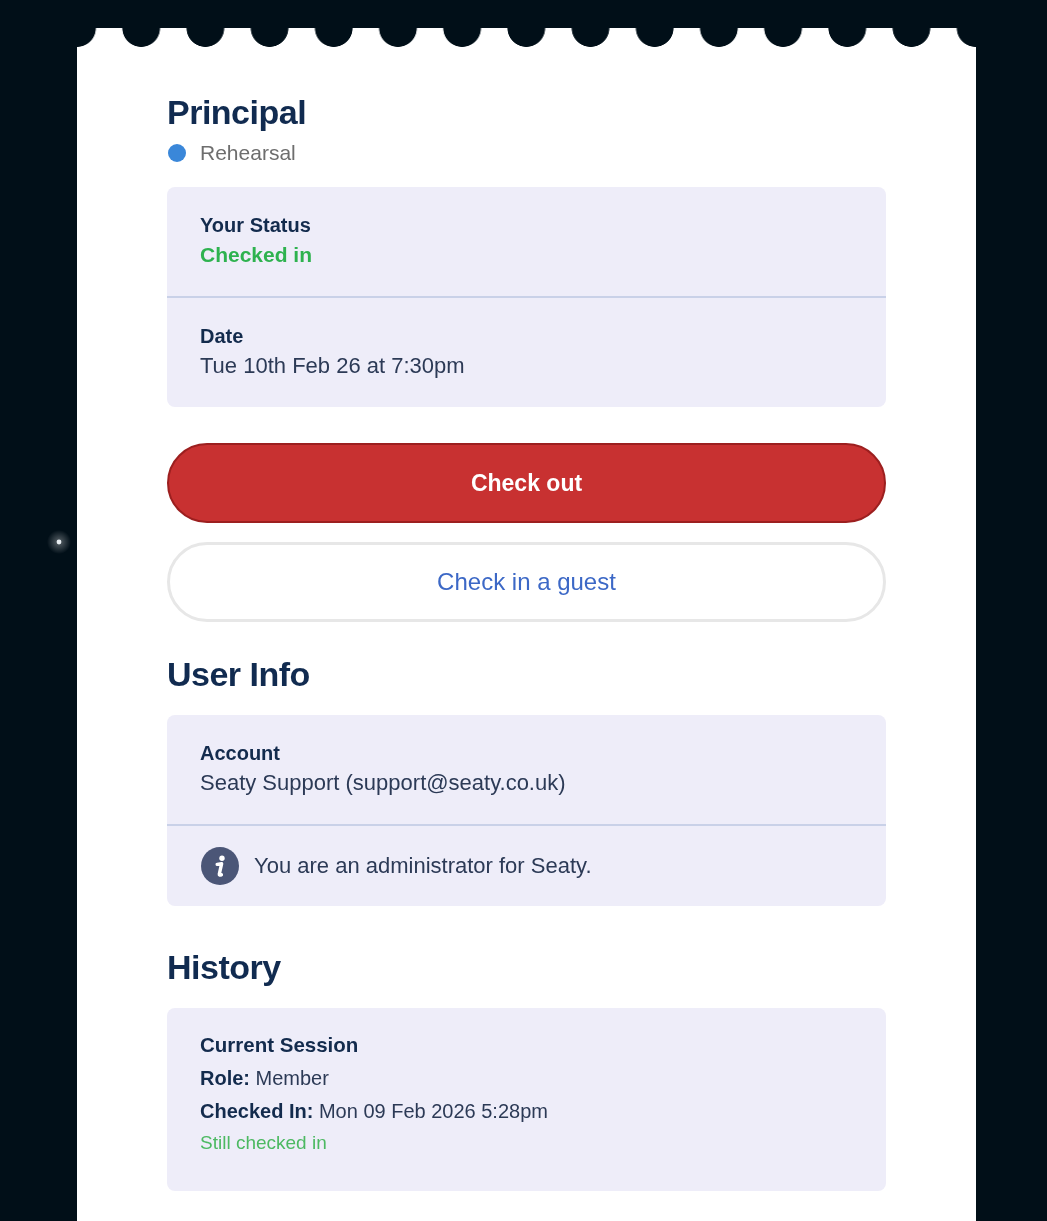 This screenshot has height=1221, width=1047. Describe the element at coordinates (333, 366) in the screenshot. I see `field-value: Tue 10th Feb 26 at 7:30pm` at that location.